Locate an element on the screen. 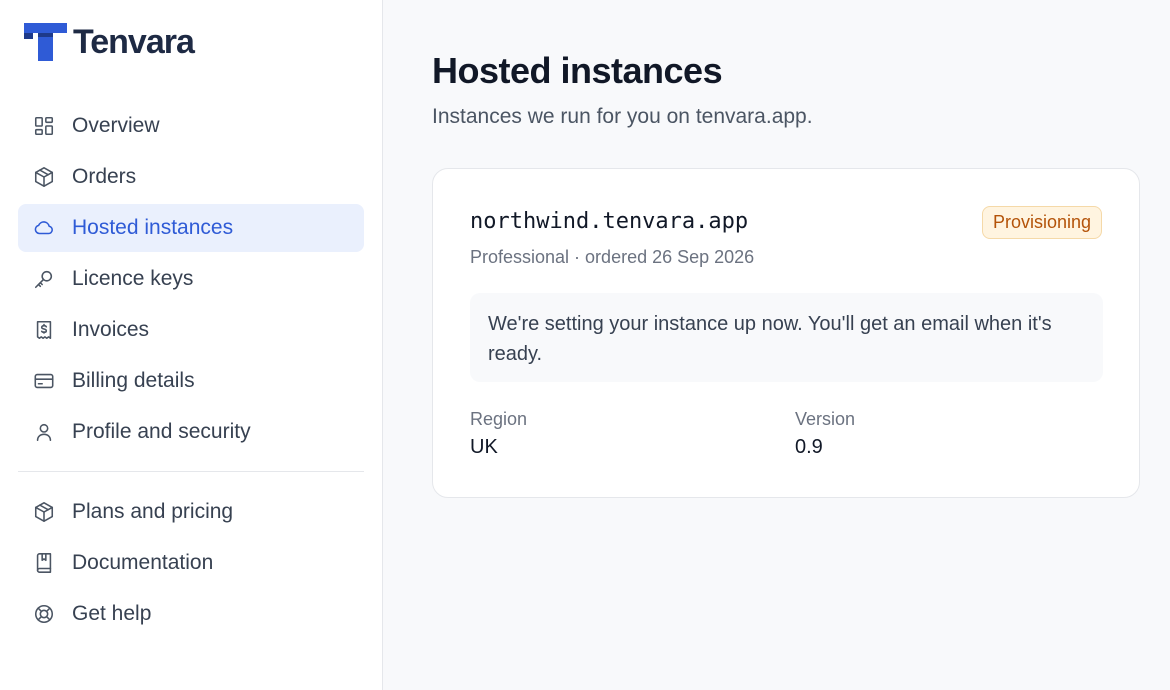  instance-plan-meta: Professional · ordered 26 Sep 2026 is located at coordinates (612, 257).